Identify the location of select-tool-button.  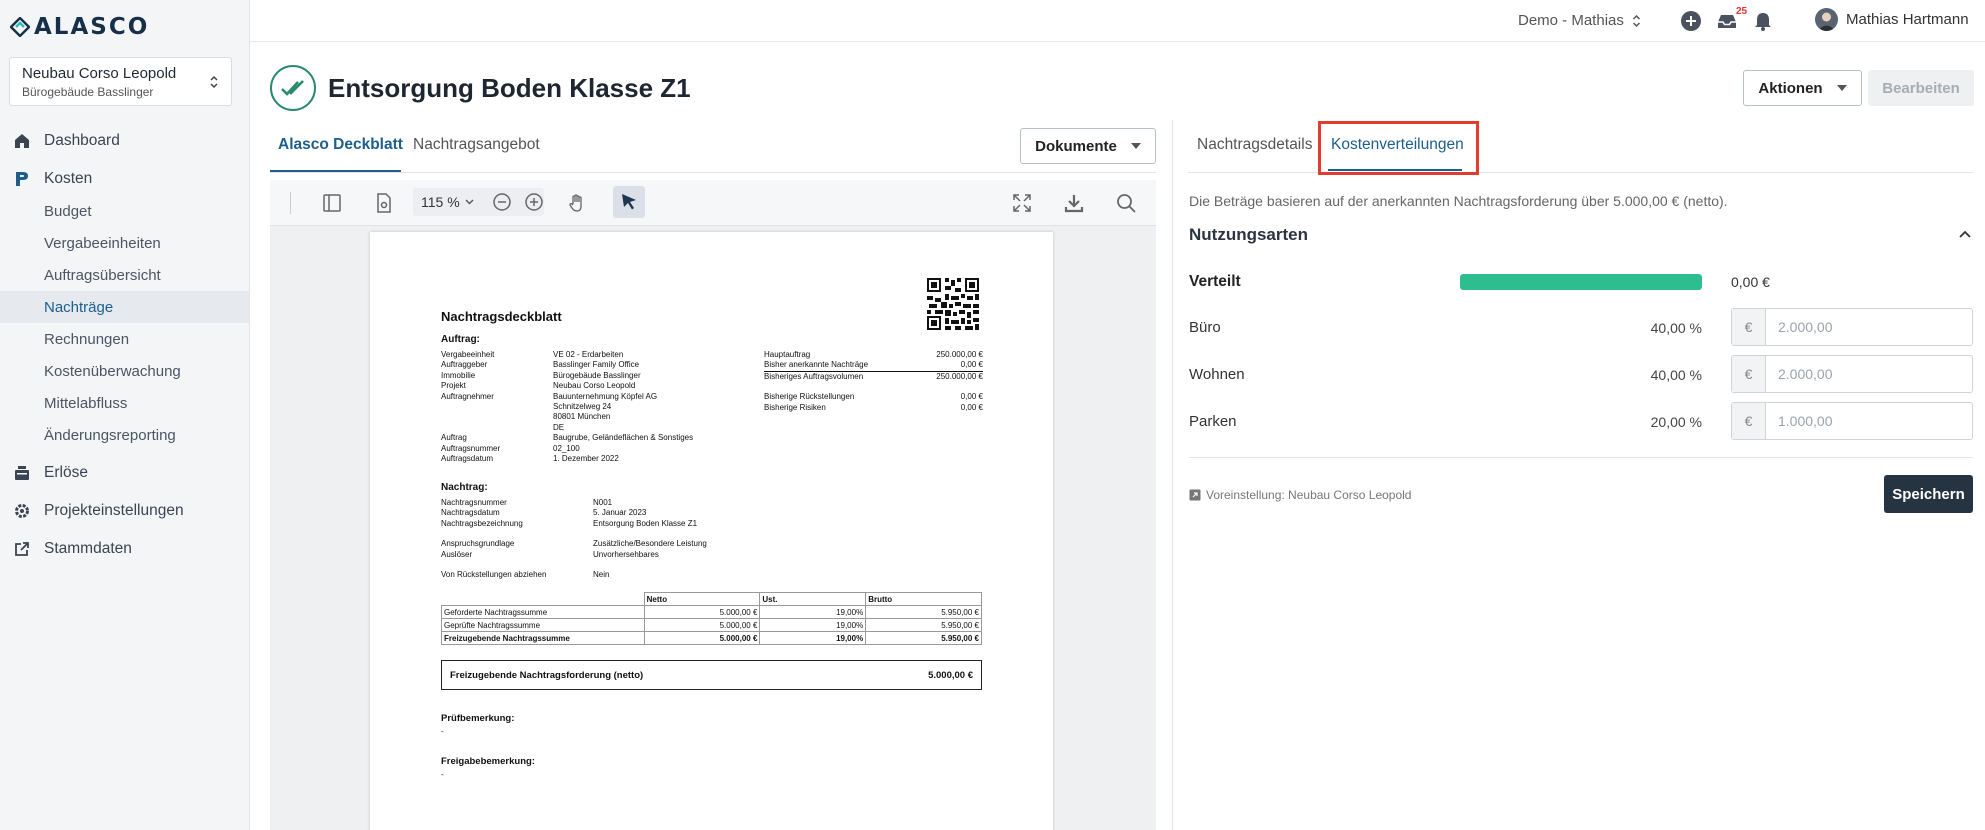
(629, 202).